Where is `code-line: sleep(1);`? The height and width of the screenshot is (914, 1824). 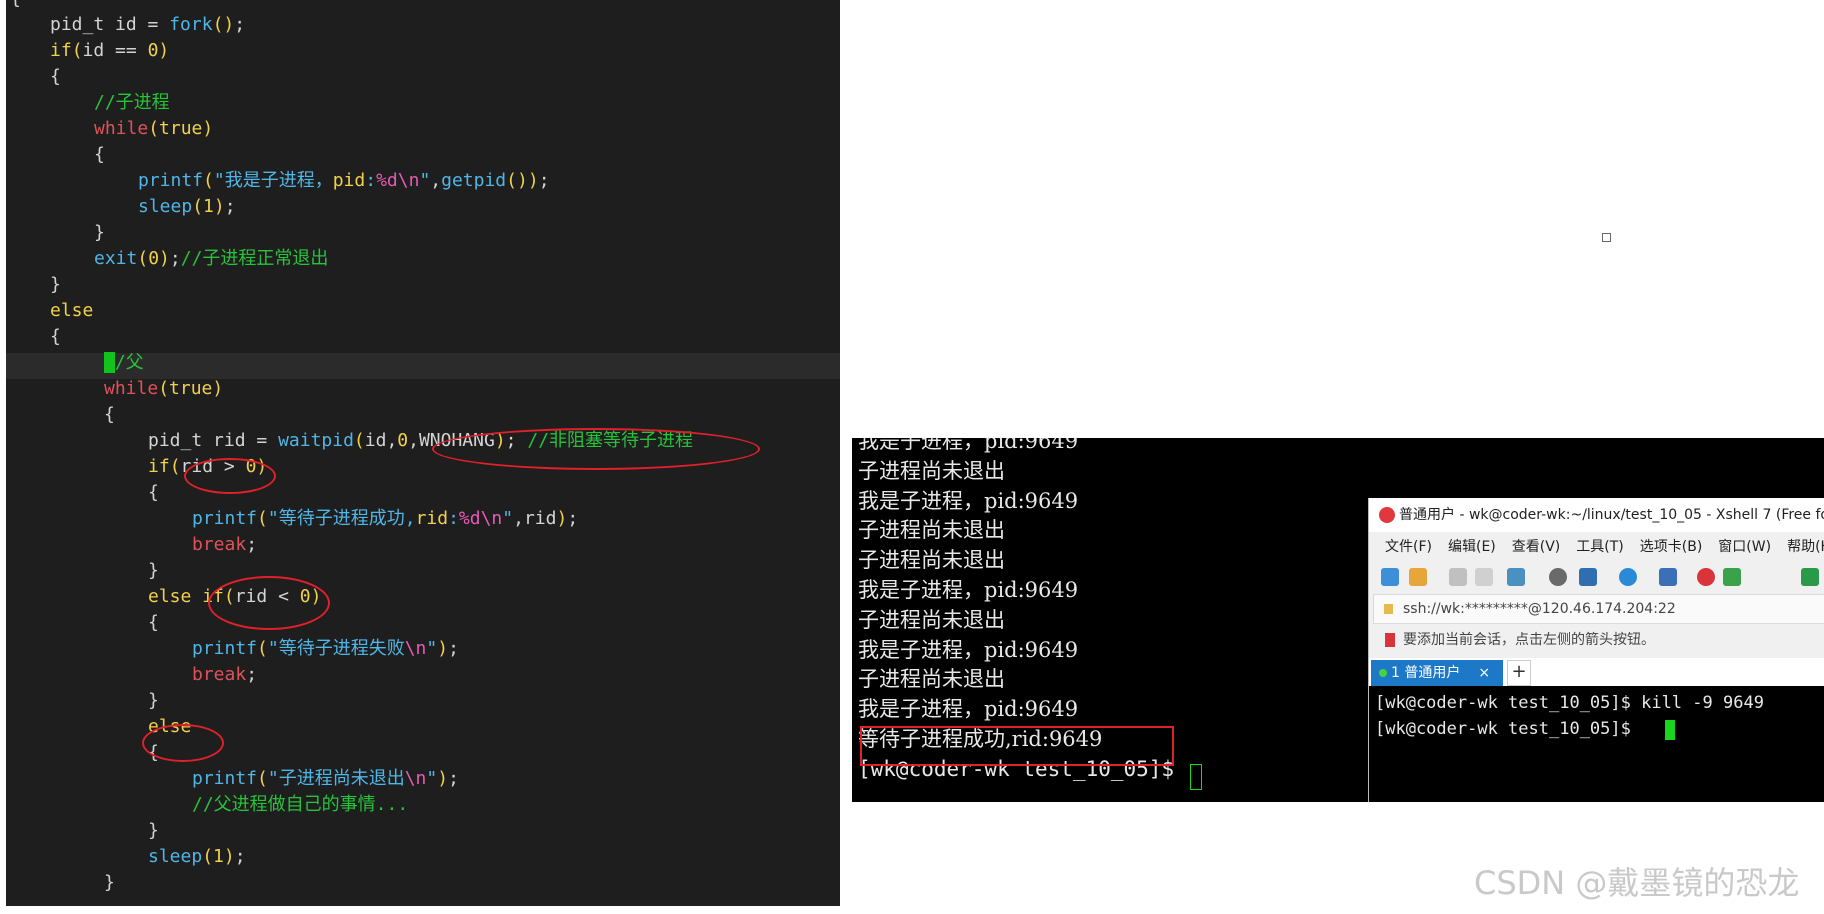 code-line: sleep(1); is located at coordinates (187, 207).